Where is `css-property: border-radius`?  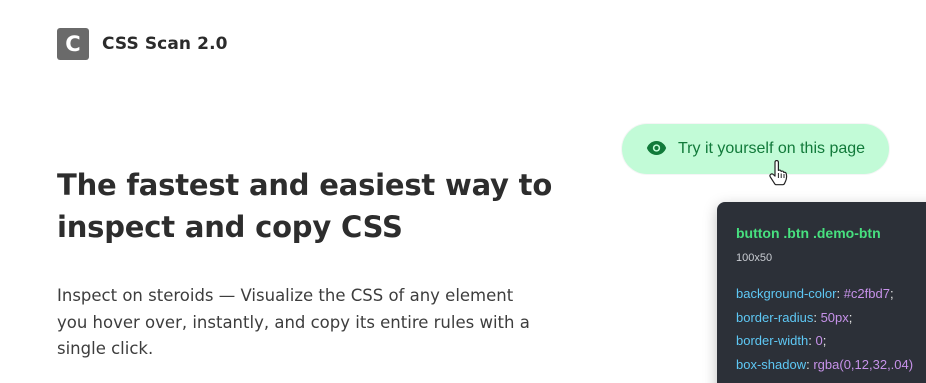 css-property: border-radius is located at coordinates (775, 317).